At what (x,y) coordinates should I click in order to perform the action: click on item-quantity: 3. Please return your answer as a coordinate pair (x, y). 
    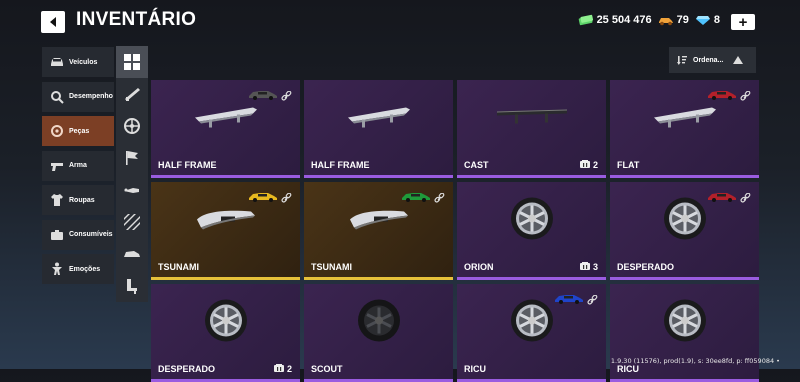
    Looking at the image, I should click on (588, 267).